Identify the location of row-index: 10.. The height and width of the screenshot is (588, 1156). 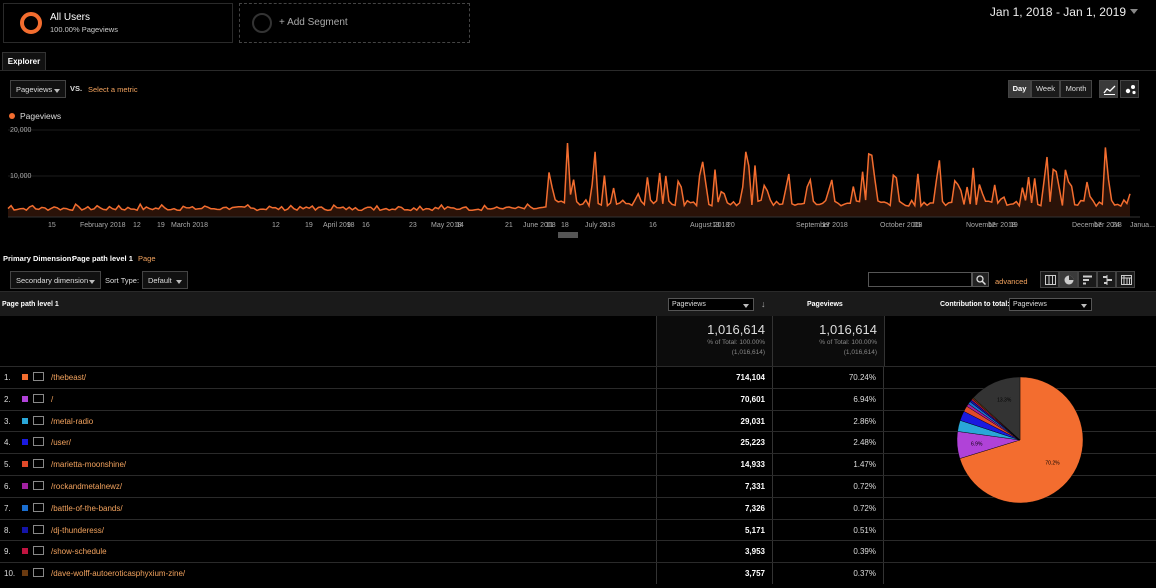
(10, 574).